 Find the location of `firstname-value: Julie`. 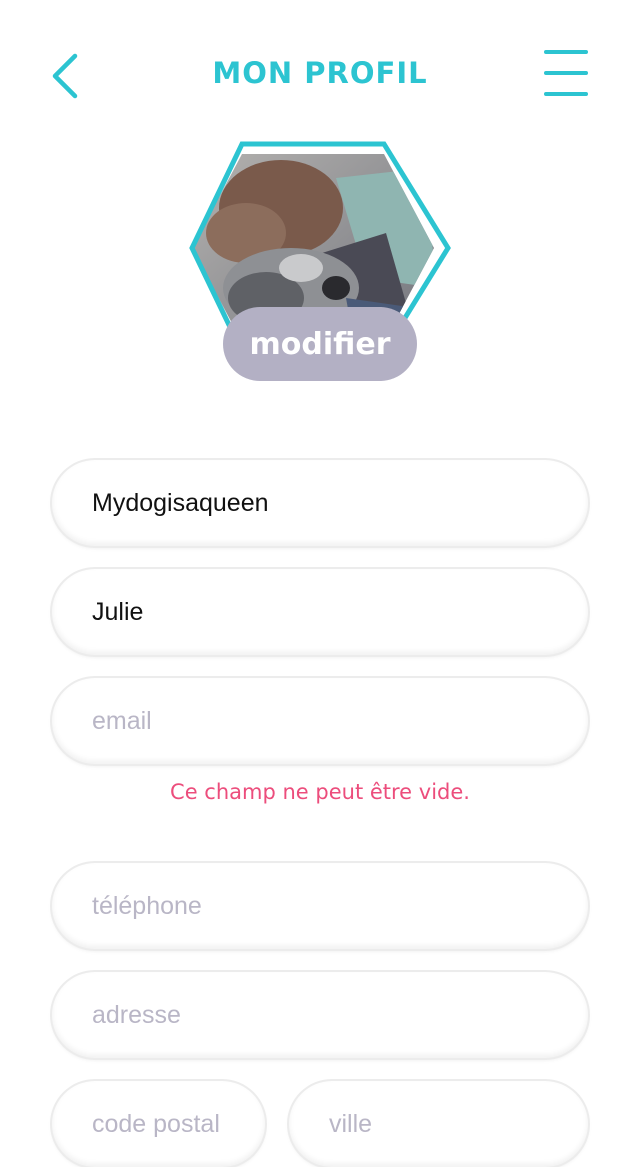

firstname-value: Julie is located at coordinates (118, 611).